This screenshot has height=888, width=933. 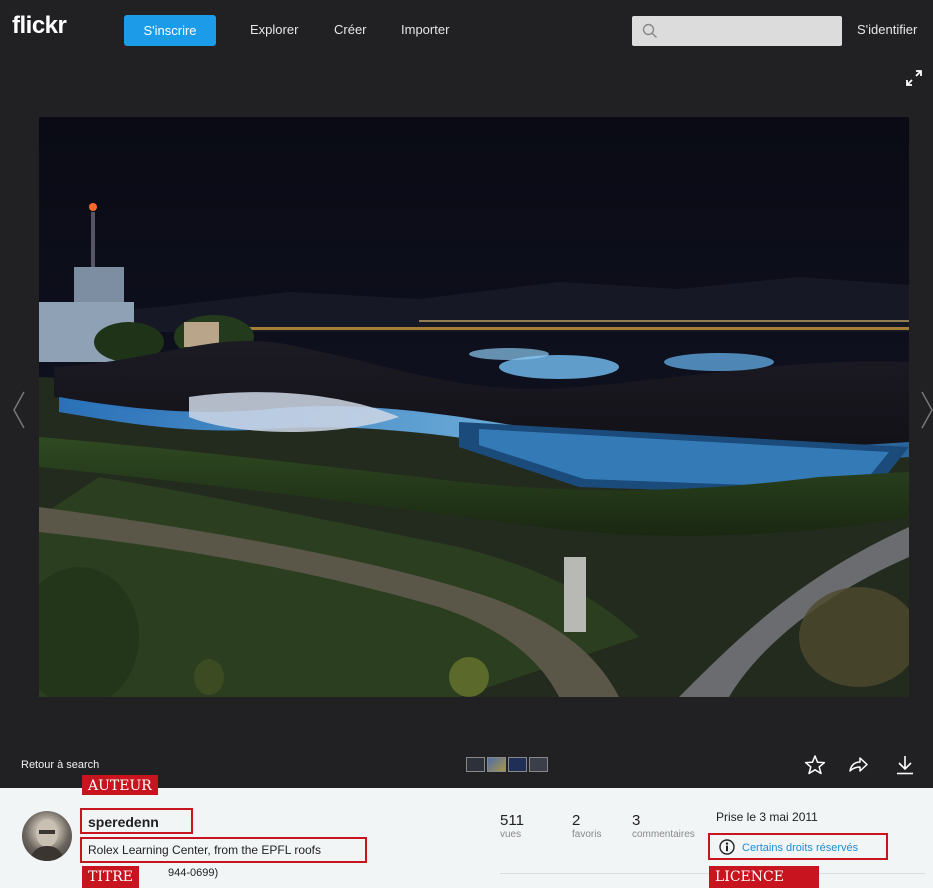 What do you see at coordinates (507, 765) in the screenshot?
I see `photostream-thumbnails` at bounding box center [507, 765].